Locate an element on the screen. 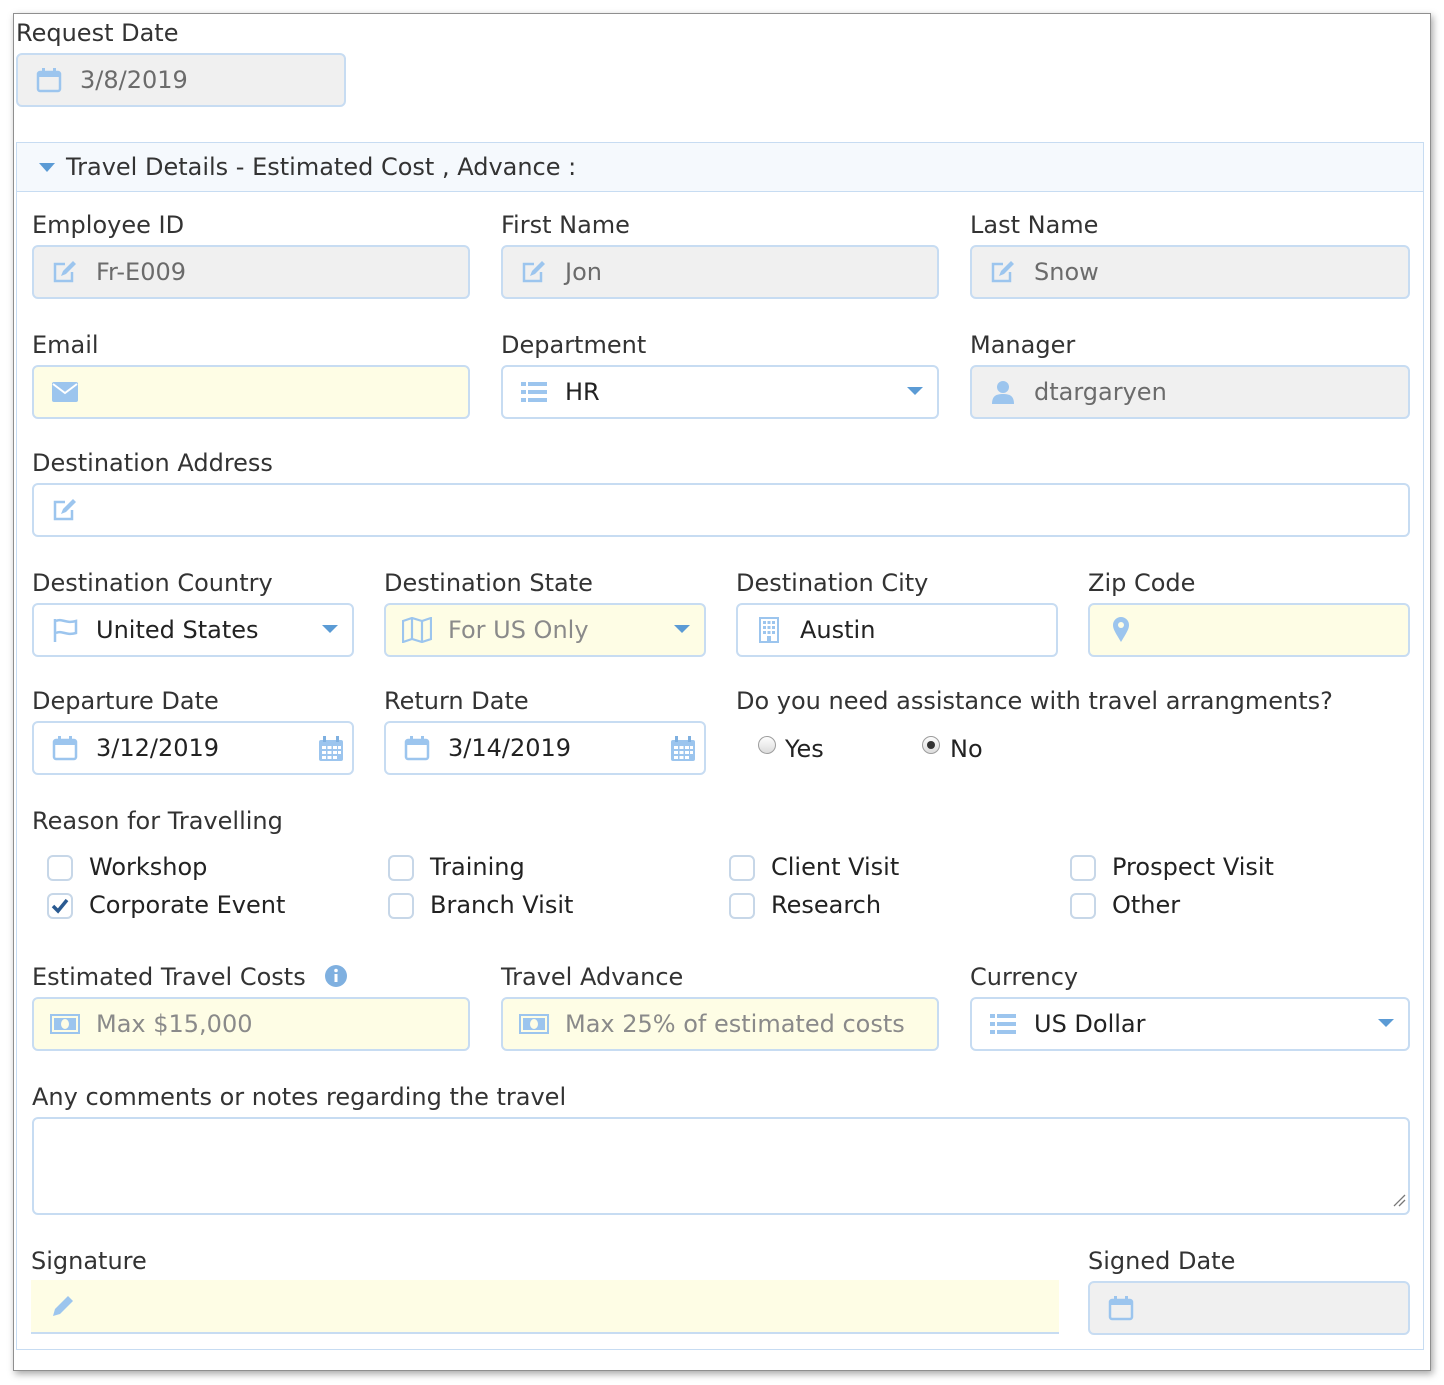 This screenshot has width=1444, height=1385. signature-pad is located at coordinates (545, 1307).